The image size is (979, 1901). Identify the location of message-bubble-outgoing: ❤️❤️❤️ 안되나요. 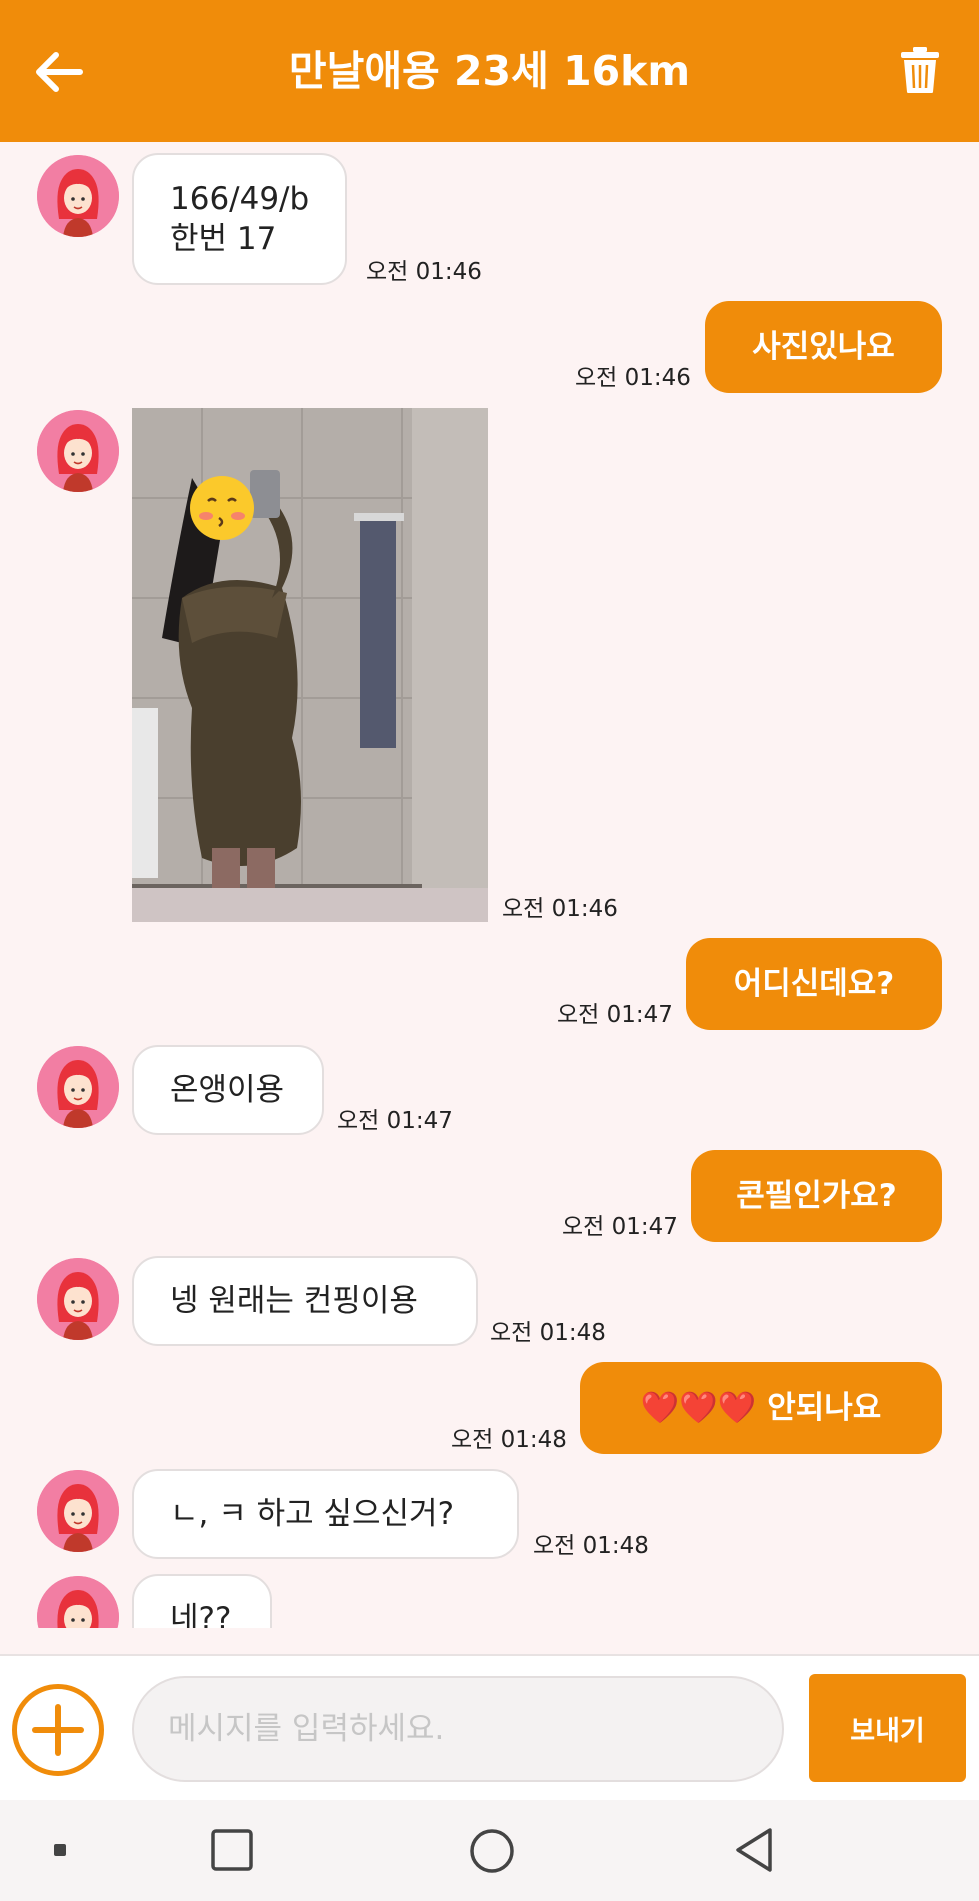
(761, 1408).